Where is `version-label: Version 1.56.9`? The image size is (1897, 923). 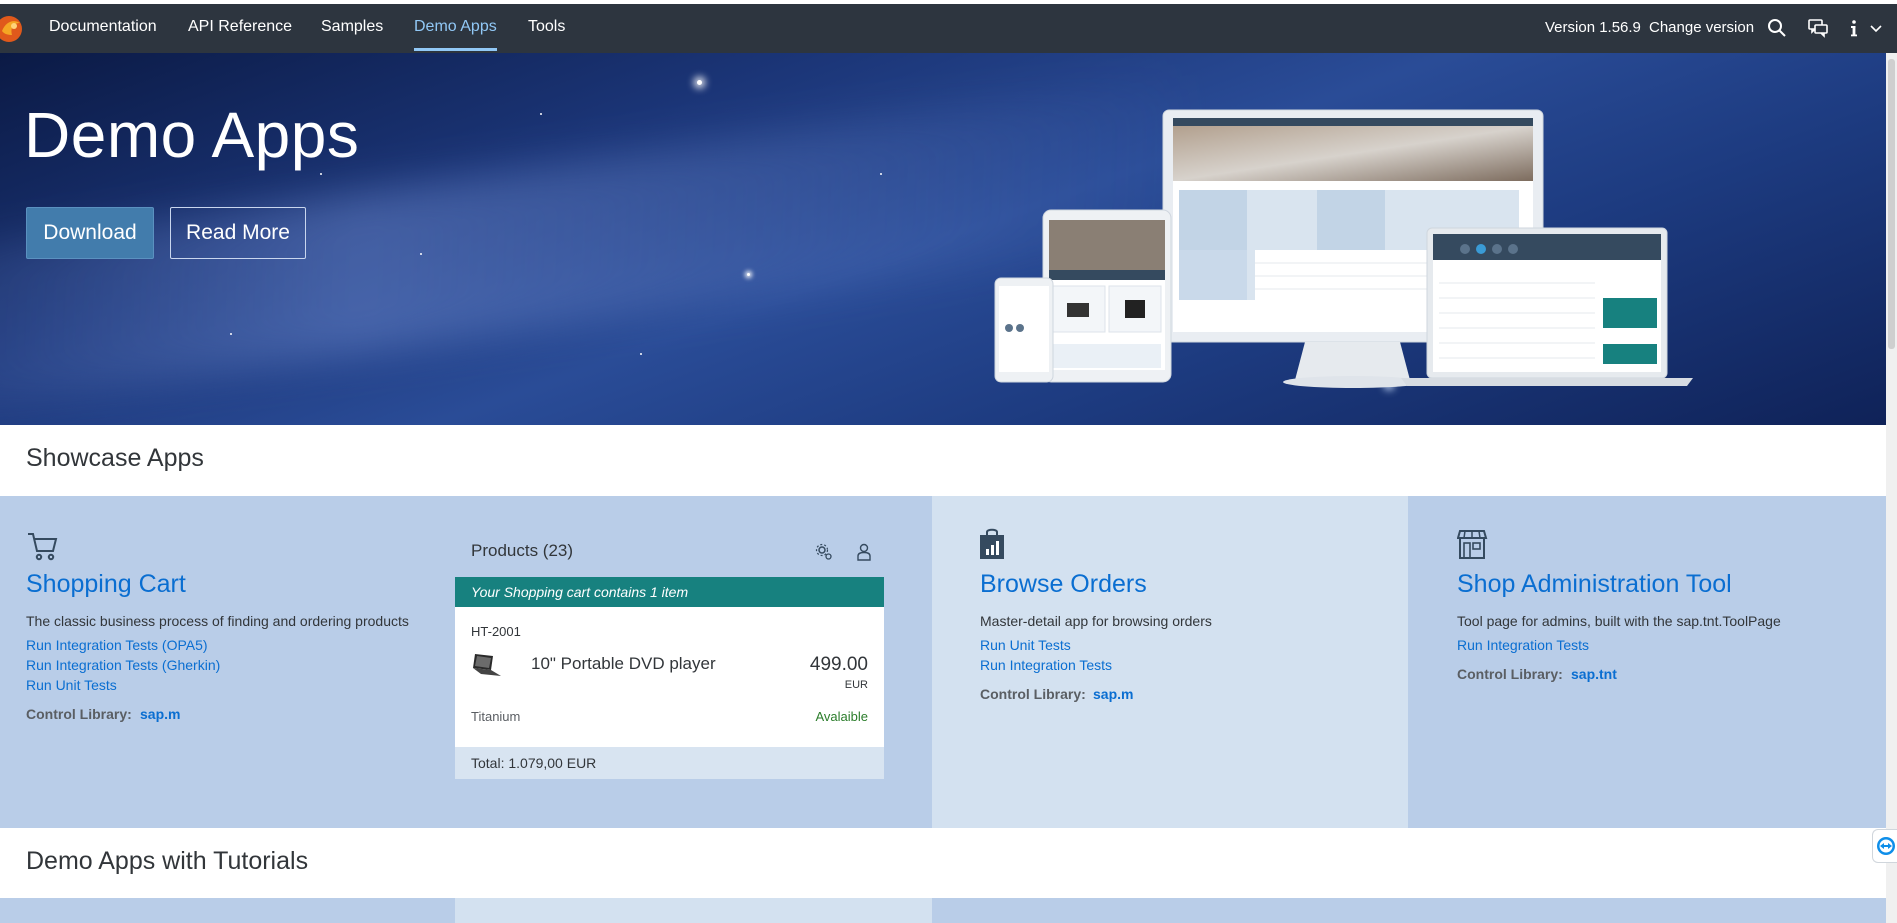
version-label: Version 1.56.9 is located at coordinates (1593, 27).